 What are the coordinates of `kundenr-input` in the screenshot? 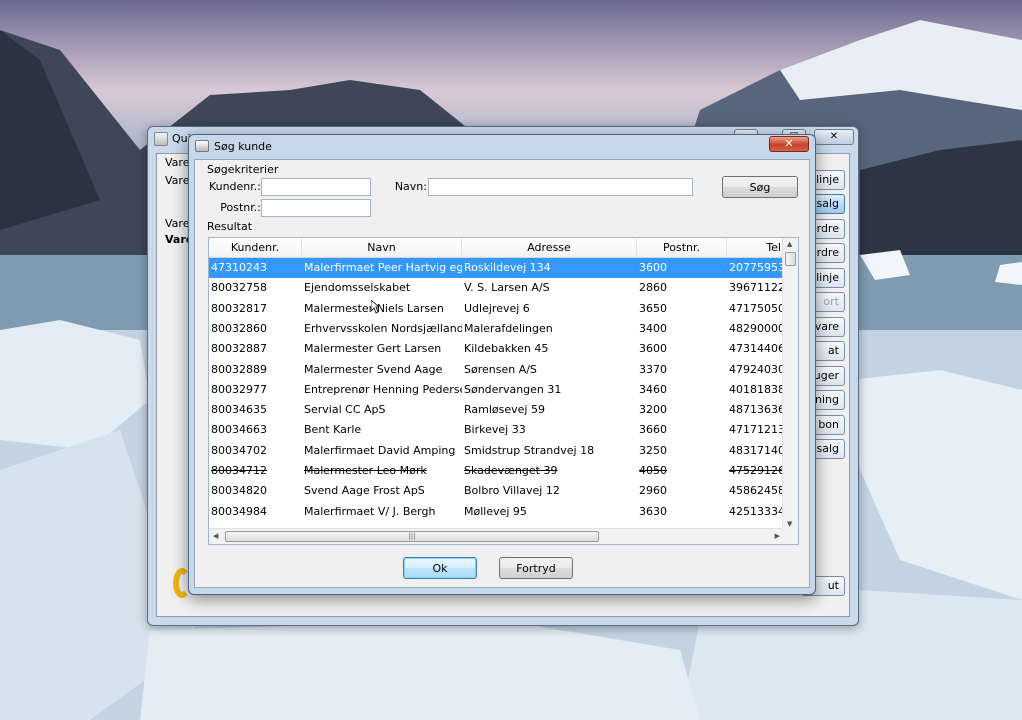 It's located at (316, 187).